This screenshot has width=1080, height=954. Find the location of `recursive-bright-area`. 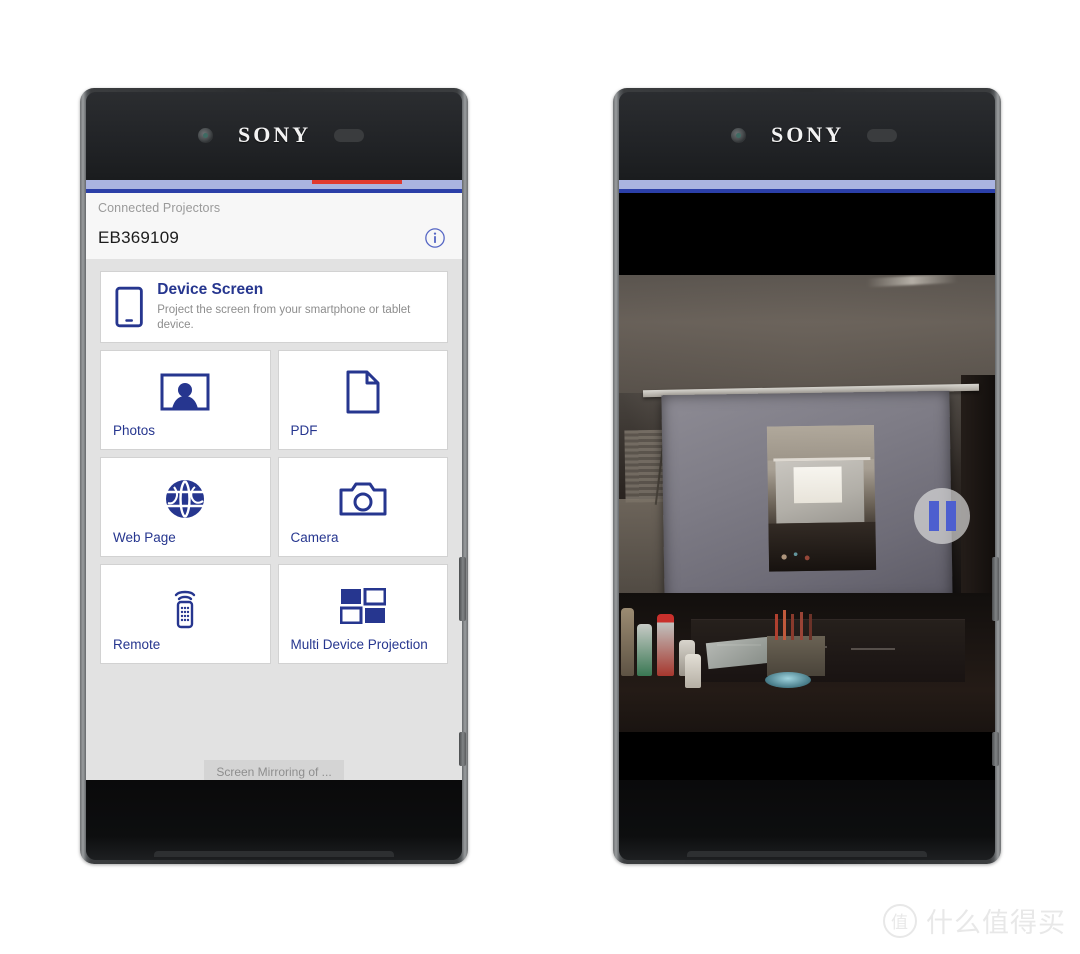

recursive-bright-area is located at coordinates (818, 485).